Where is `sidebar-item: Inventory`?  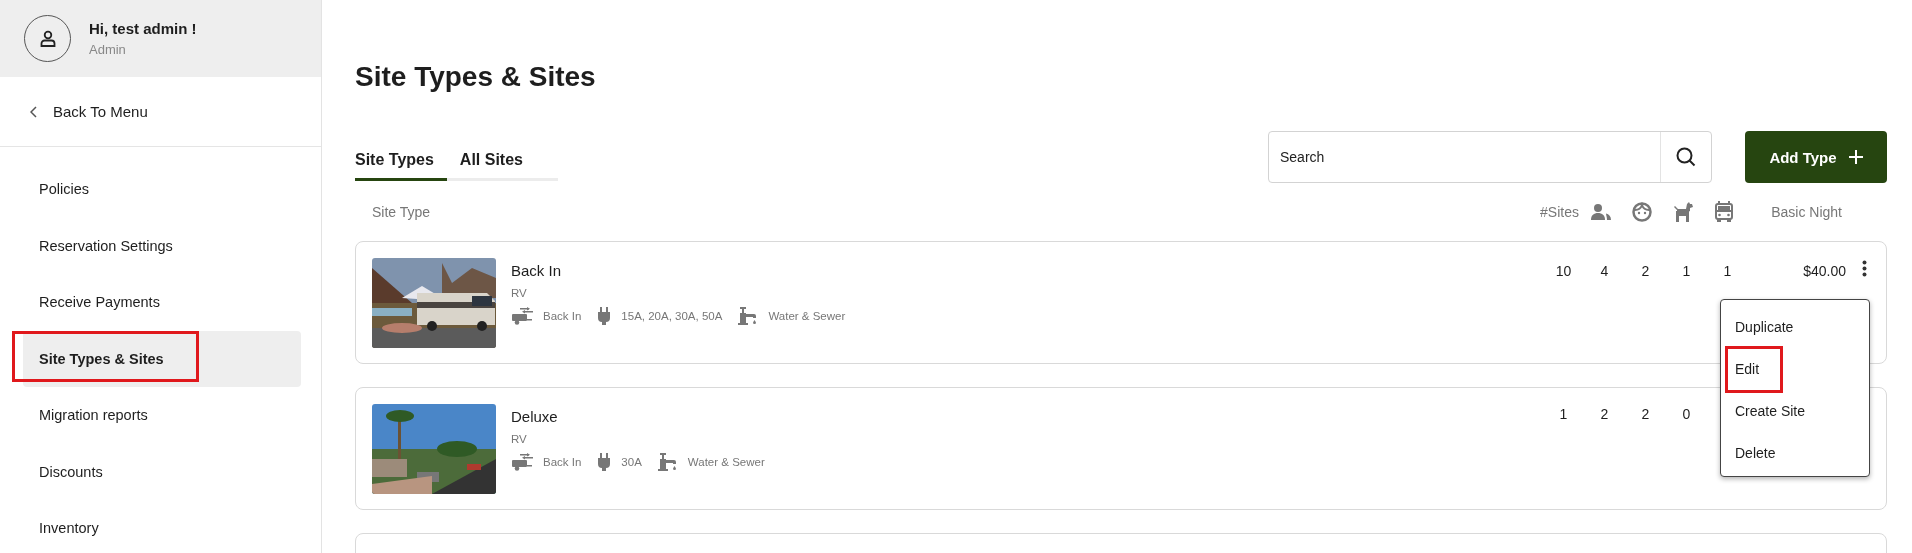 sidebar-item: Inventory is located at coordinates (162, 526).